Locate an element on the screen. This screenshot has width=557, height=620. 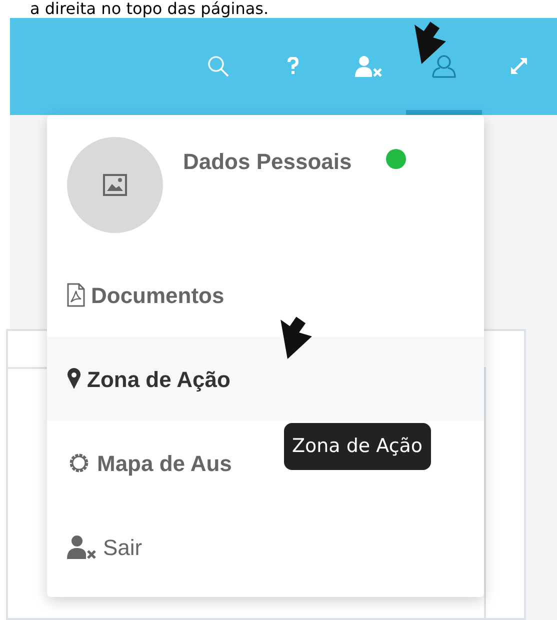
gear-icon is located at coordinates (79, 463).